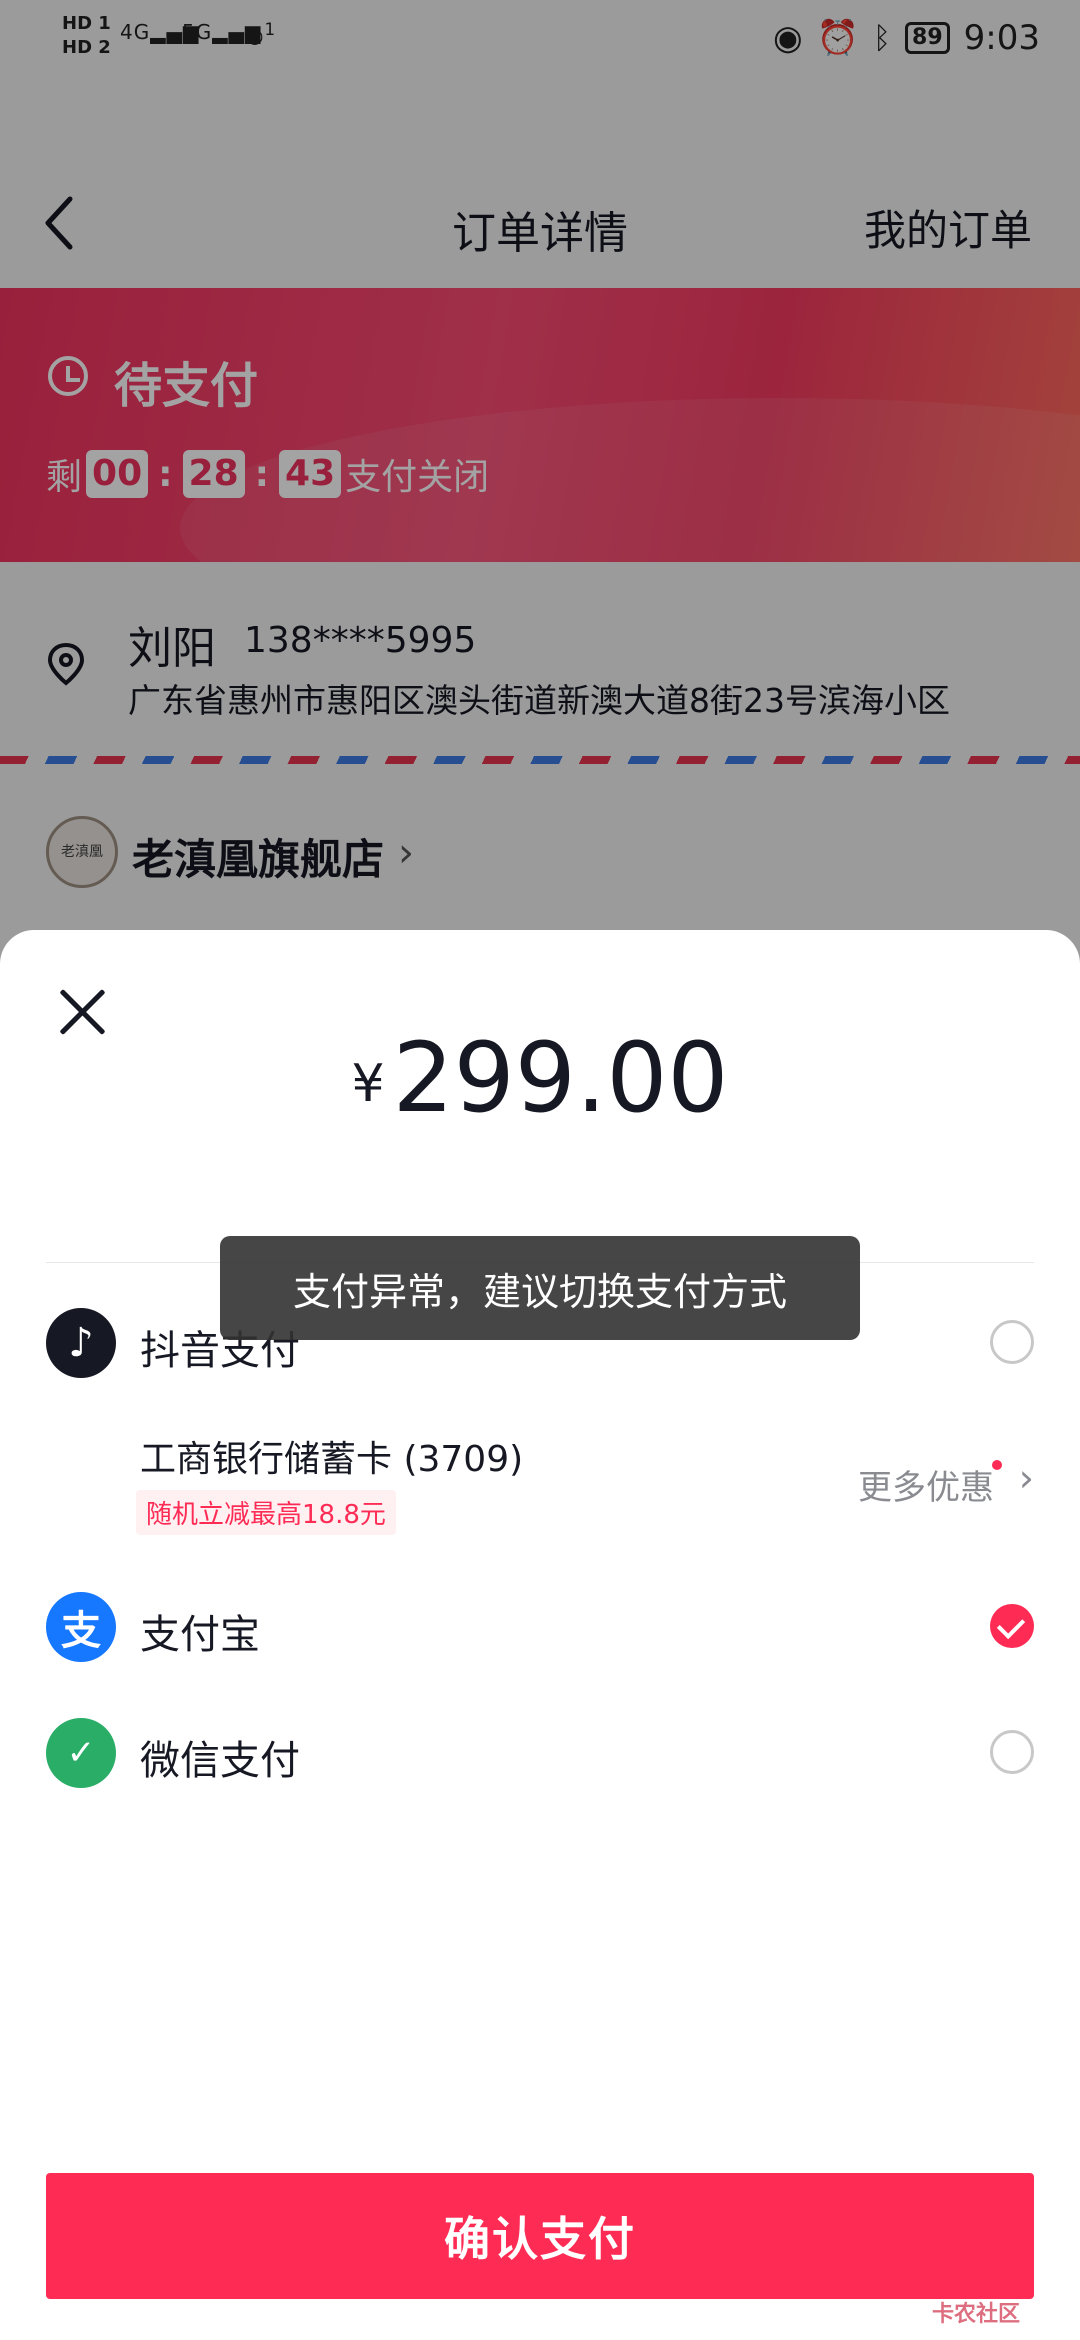 The image size is (1080, 2340). I want to click on more-offers-link: 更多优惠, so click(926, 1484).